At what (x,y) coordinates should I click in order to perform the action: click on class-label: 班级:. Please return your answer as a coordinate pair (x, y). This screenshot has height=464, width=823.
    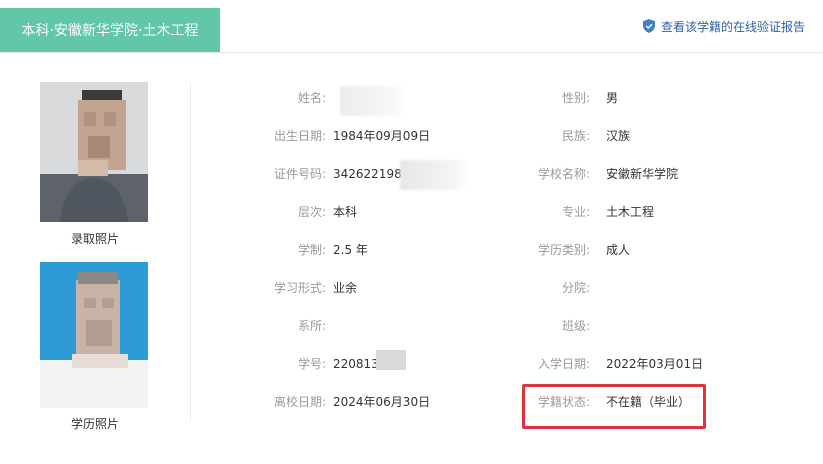
    Looking at the image, I should click on (575, 326).